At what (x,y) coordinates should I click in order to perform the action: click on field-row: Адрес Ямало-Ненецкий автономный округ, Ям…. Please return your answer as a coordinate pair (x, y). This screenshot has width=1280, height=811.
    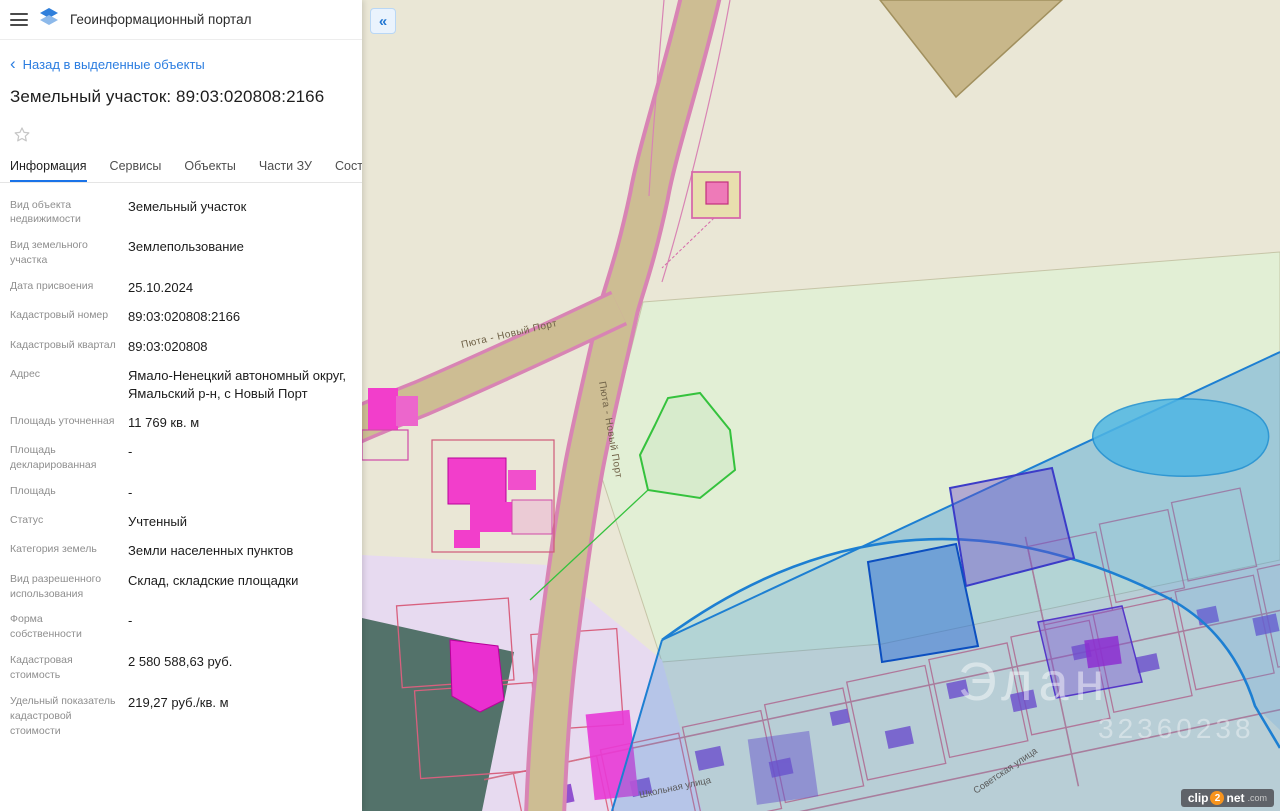
    Looking at the image, I should click on (181, 384).